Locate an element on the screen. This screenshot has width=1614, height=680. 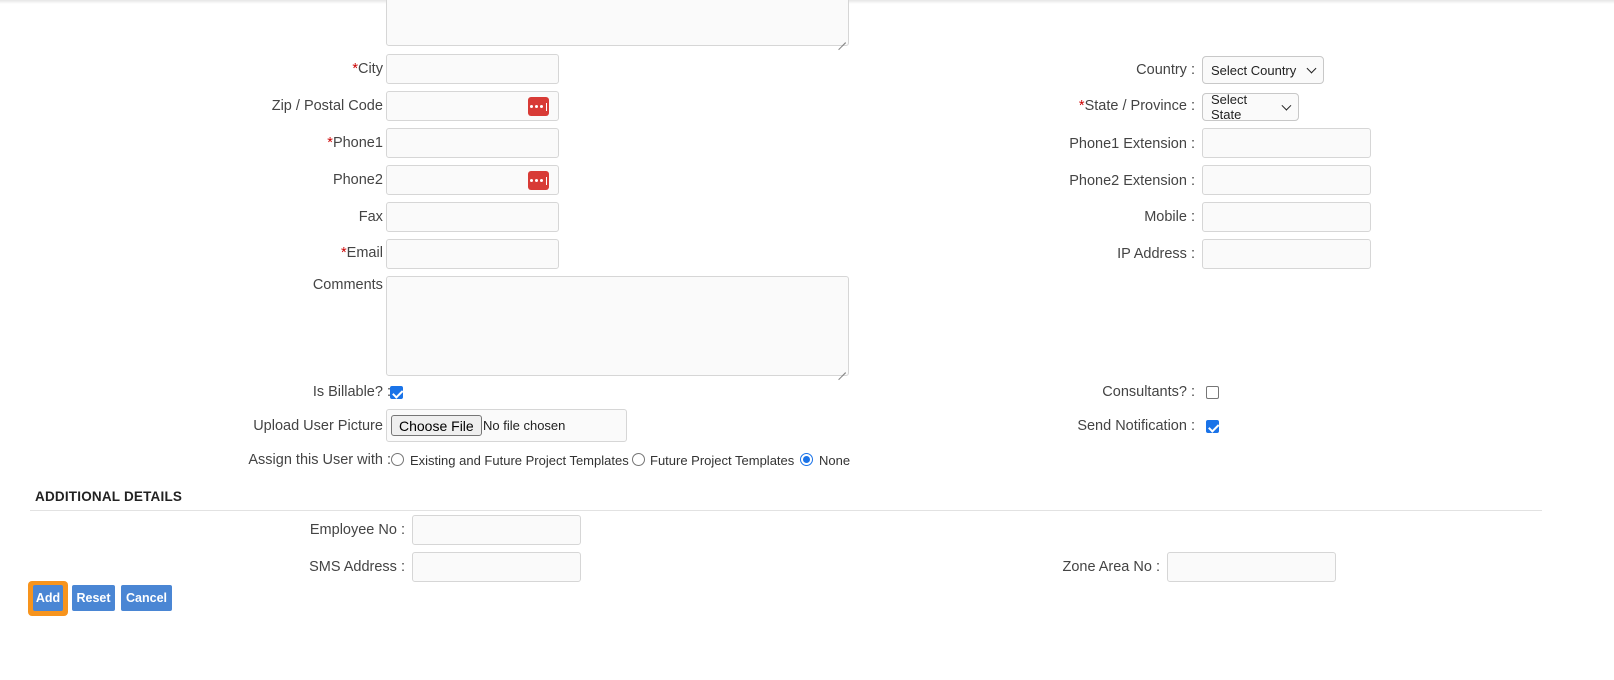
send-notification-label: Send Notification : is located at coordinates (1136, 426).